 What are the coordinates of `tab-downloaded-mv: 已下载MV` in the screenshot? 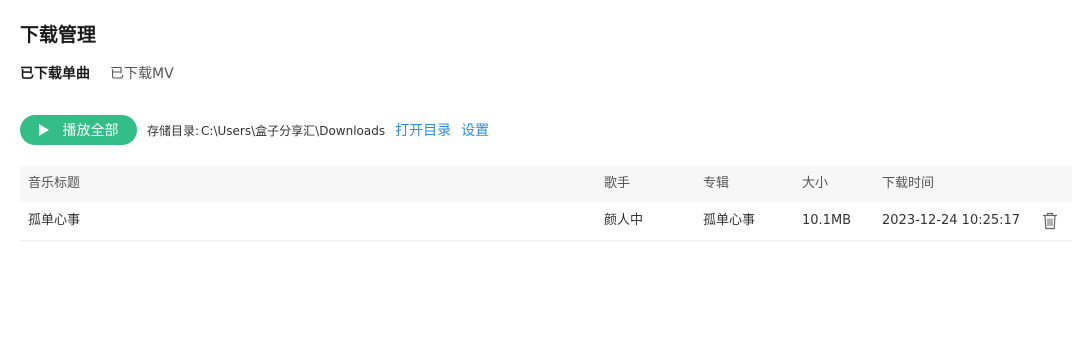 It's located at (142, 74).